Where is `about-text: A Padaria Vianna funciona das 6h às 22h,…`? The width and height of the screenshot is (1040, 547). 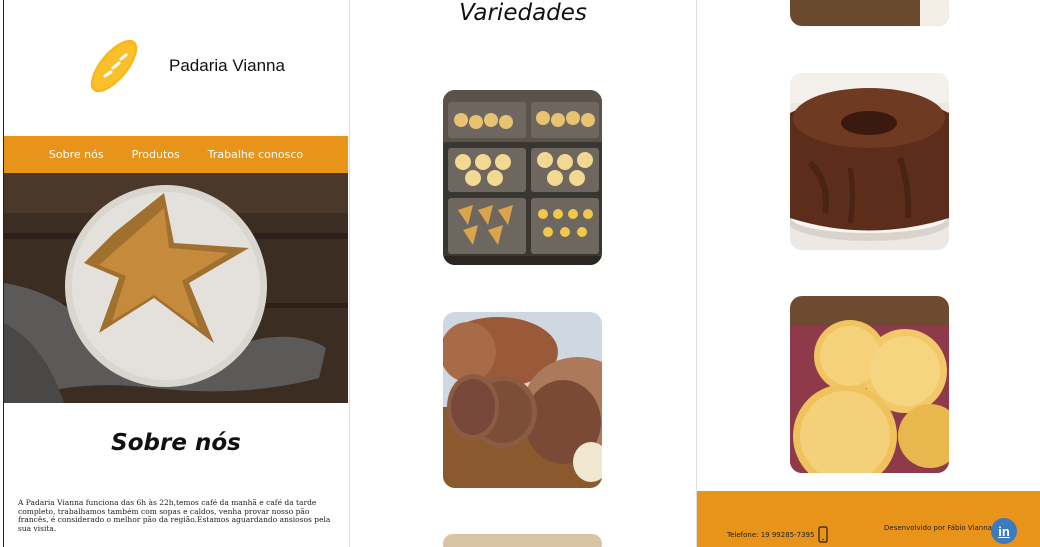
about-text: A Padaria Vianna funciona das 6h às 22h,… is located at coordinates (174, 515).